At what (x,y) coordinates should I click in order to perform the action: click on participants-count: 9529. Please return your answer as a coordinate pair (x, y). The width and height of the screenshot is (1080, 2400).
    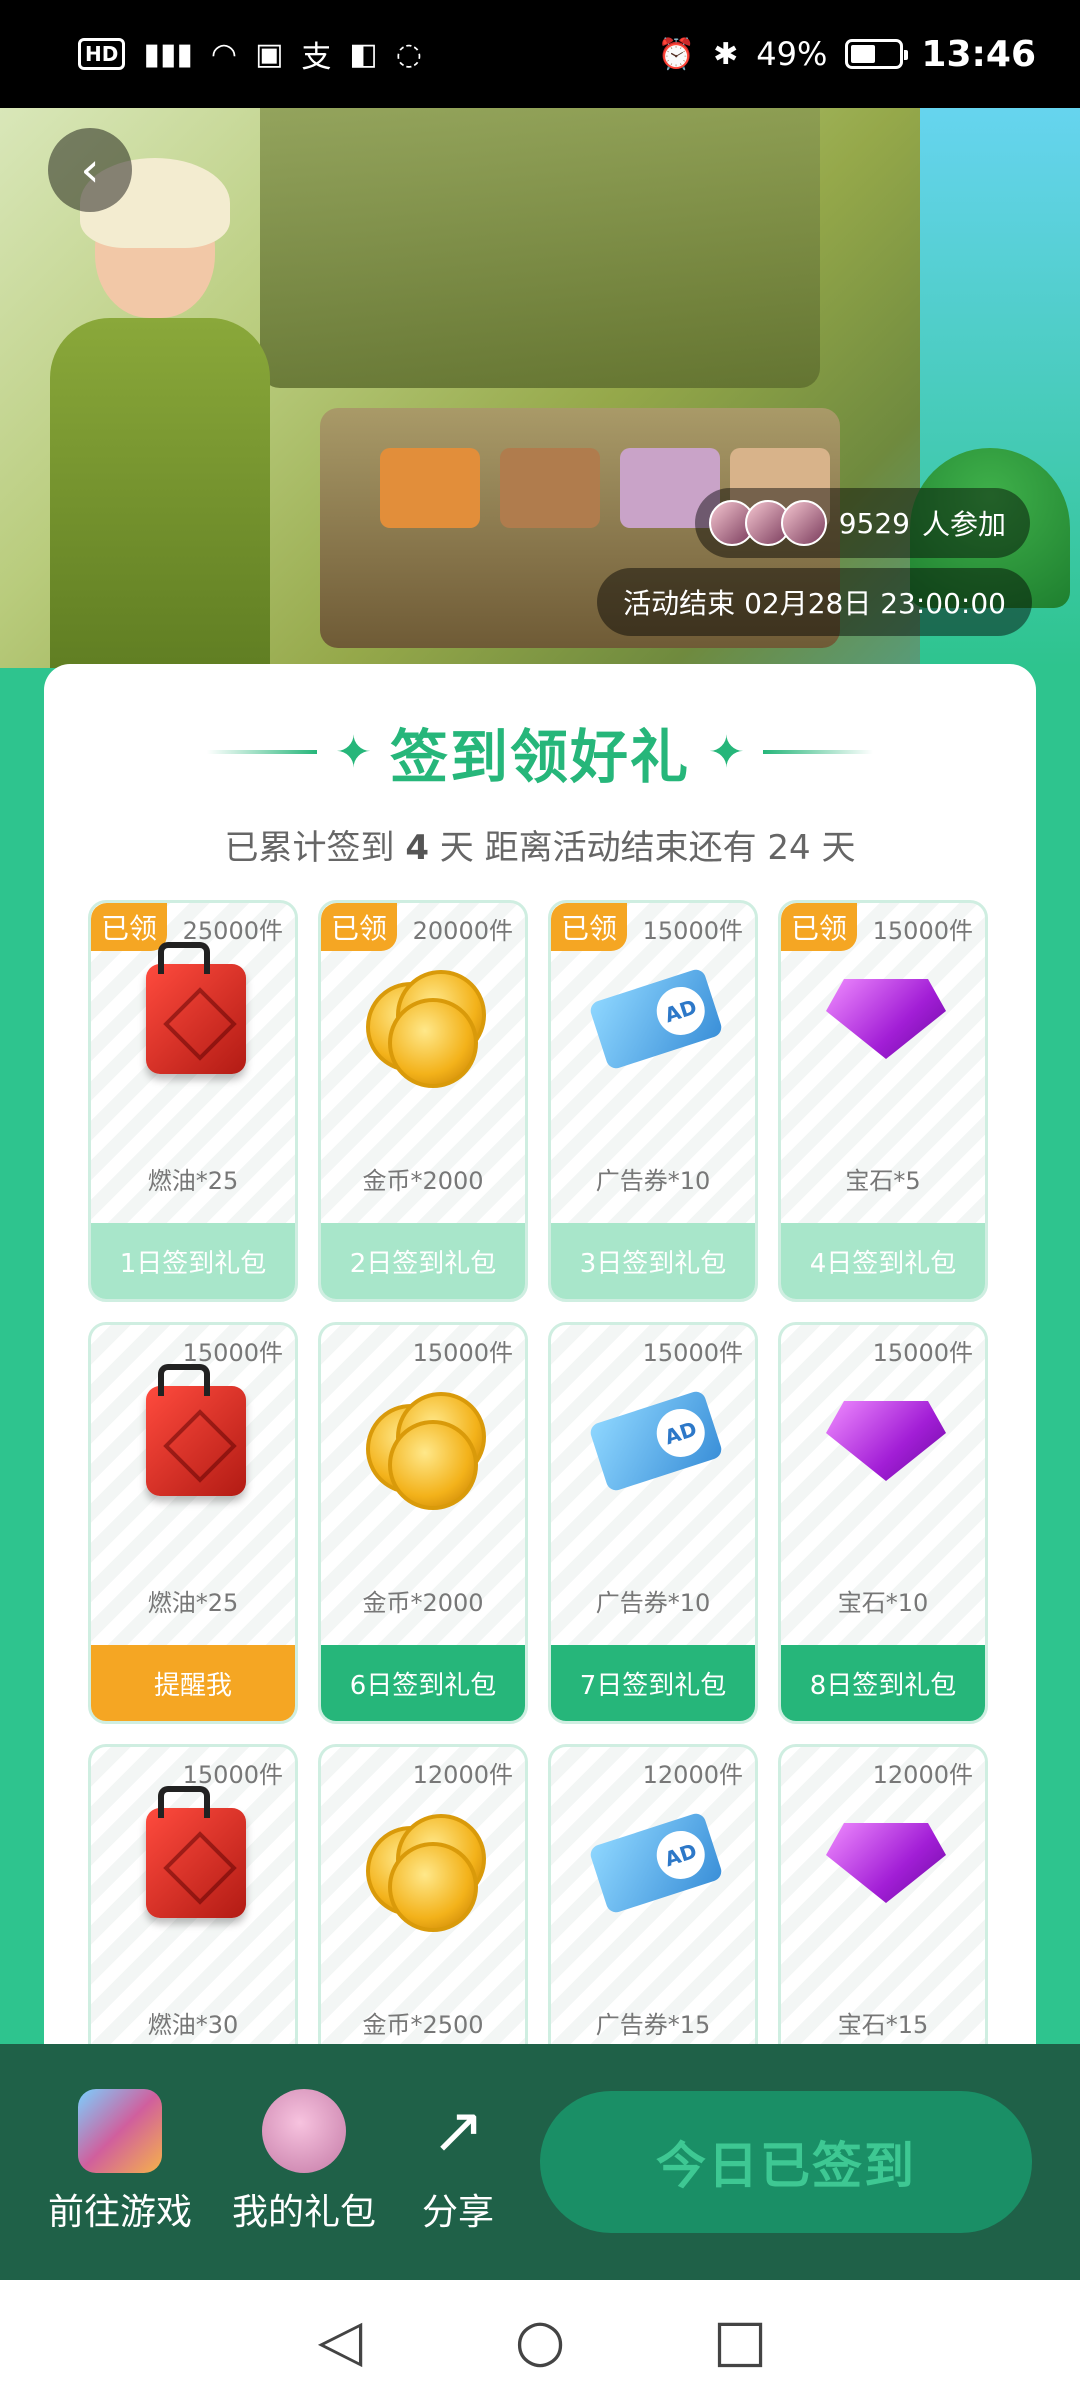
    Looking at the image, I should click on (874, 523).